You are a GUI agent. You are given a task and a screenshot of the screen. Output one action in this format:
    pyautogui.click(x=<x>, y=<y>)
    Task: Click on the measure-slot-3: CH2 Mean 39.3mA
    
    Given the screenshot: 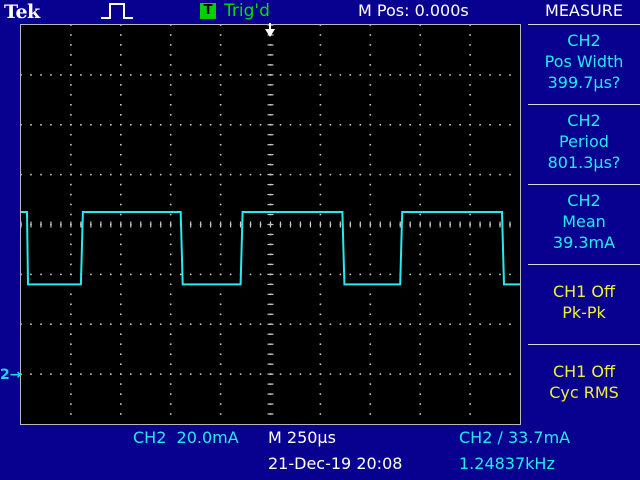 What is the action you would take?
    pyautogui.click(x=584, y=224)
    